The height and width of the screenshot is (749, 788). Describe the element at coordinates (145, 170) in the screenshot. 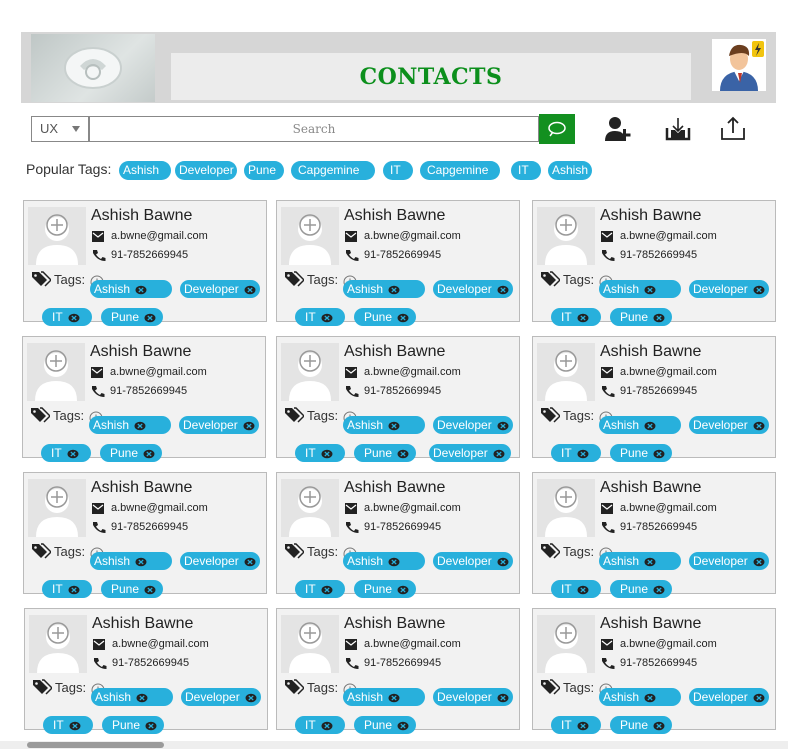

I see `popular-tag: Ashish` at that location.